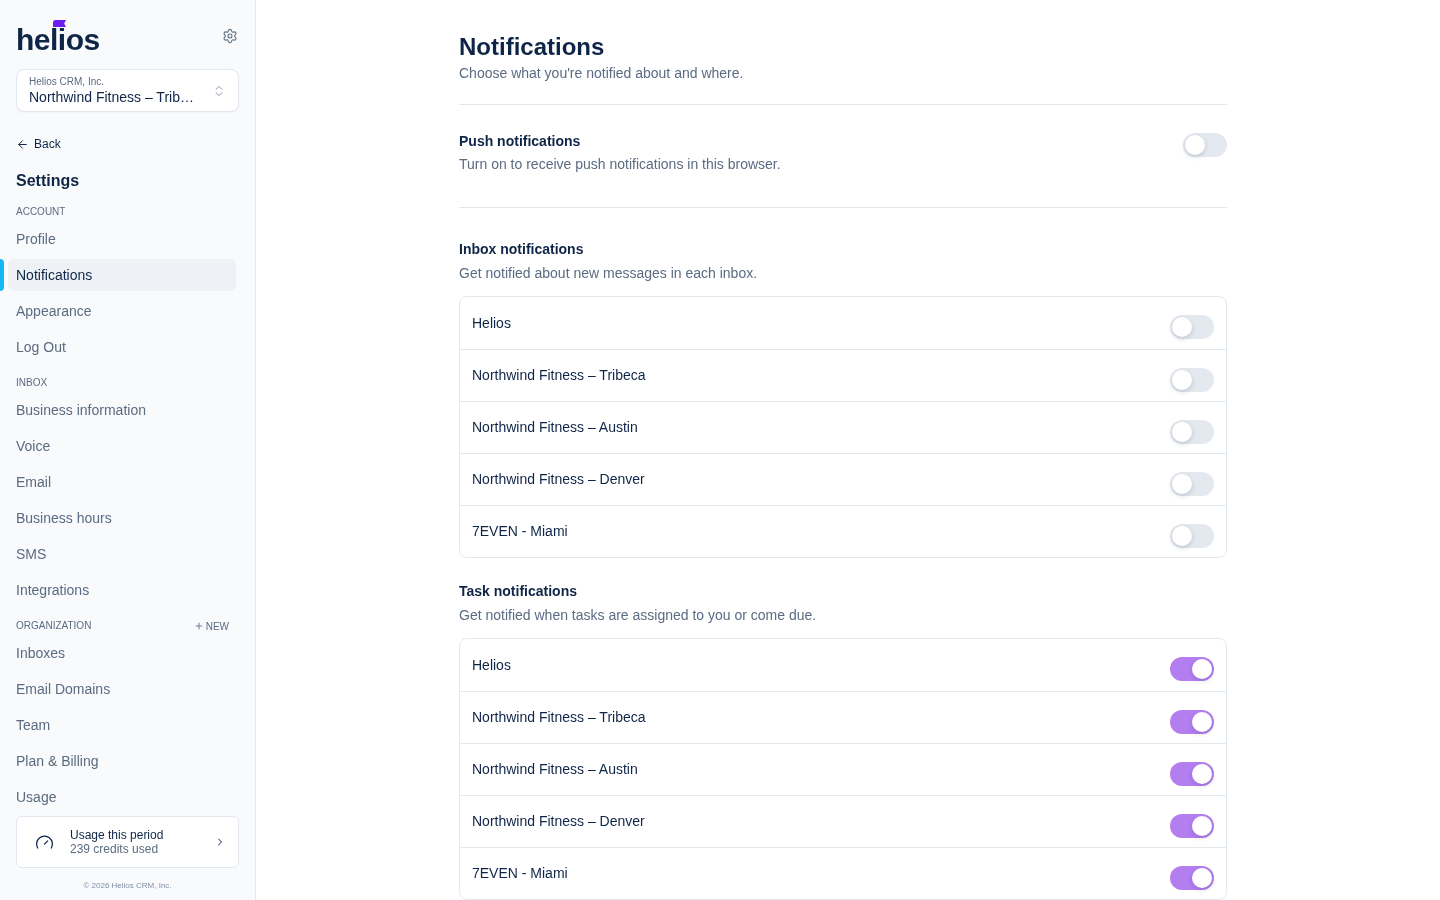  I want to click on push-description: Turn on to receive push notifications in this browser., so click(620, 164).